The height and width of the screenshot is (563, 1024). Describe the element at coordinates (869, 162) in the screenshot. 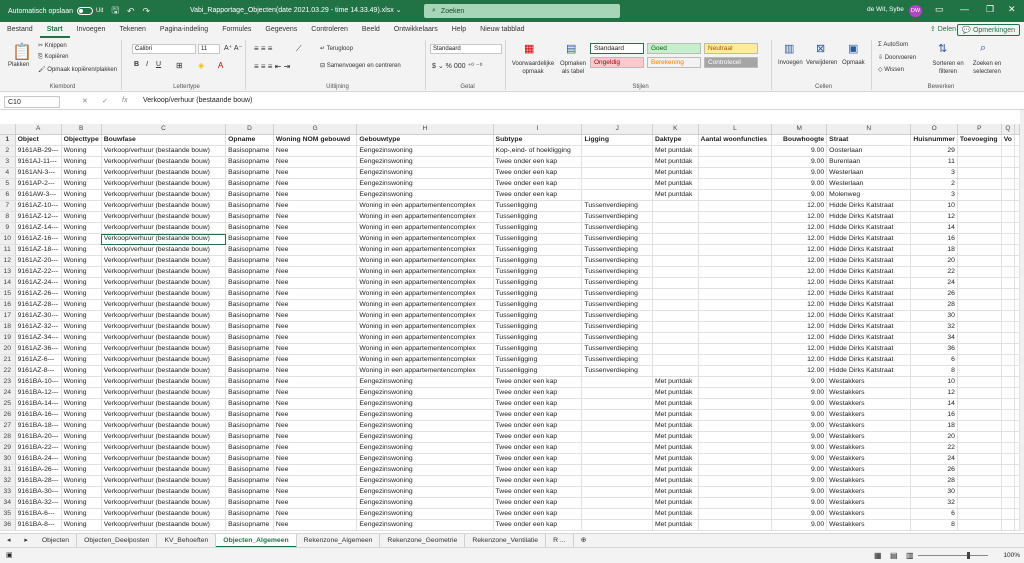

I see `cell: Burenlaan` at that location.